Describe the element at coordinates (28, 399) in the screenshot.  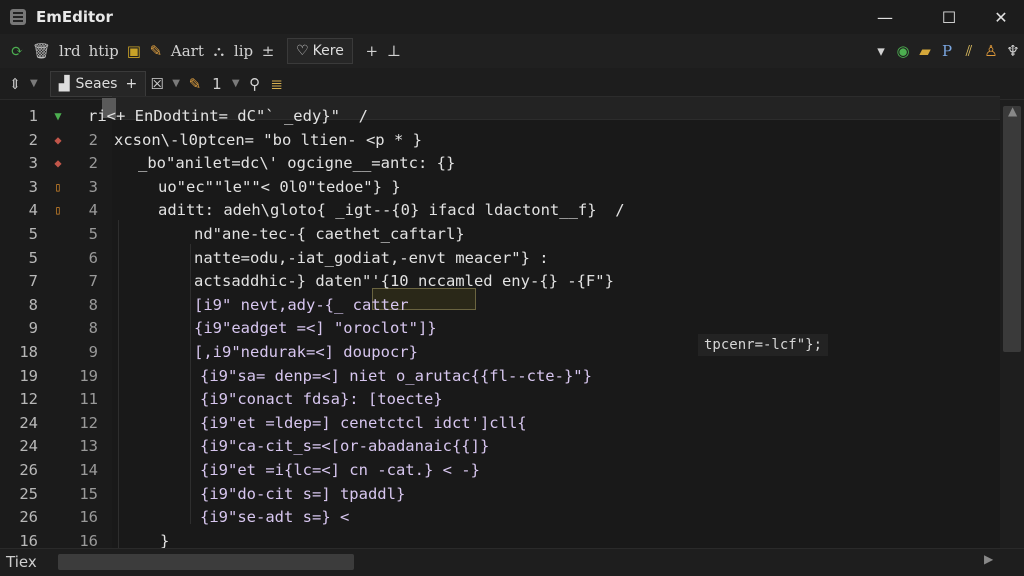
I see `line-number: 12` at that location.